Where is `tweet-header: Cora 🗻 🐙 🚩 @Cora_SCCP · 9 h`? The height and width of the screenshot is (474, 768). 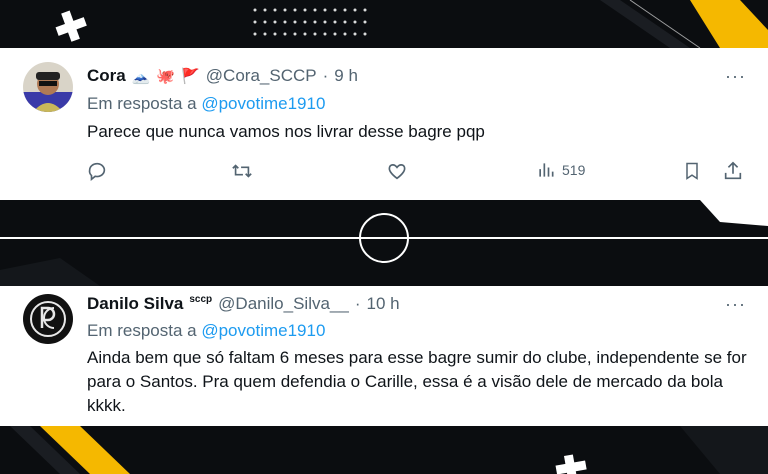
tweet-header: Cora 🗻 🐙 🚩 @Cora_SCCP · 9 h is located at coordinates (222, 76).